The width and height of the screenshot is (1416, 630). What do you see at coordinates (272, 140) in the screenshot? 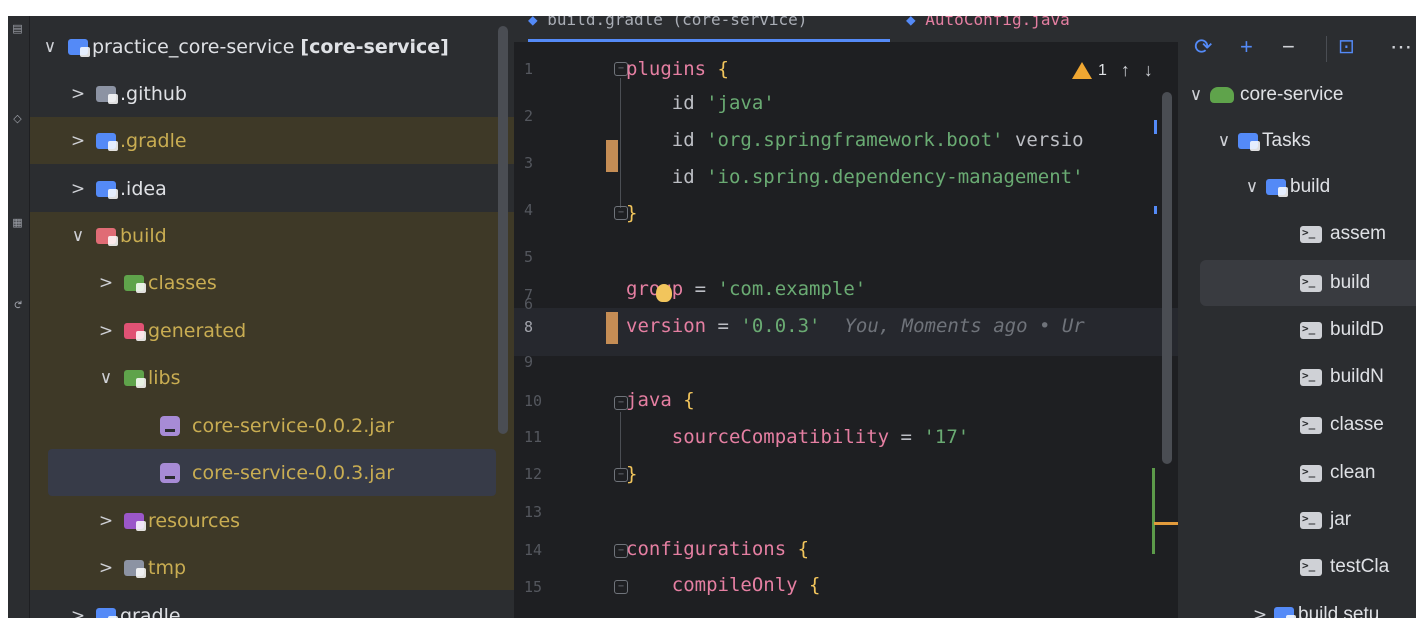
I see `tree-item-gradle-dir: > .gradle` at bounding box center [272, 140].